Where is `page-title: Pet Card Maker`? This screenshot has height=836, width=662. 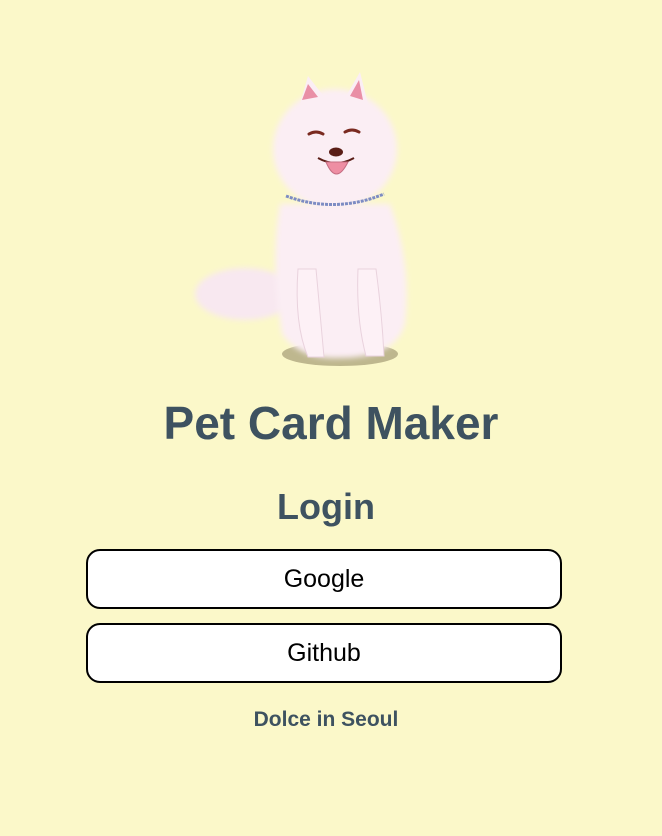 page-title: Pet Card Maker is located at coordinates (331, 423).